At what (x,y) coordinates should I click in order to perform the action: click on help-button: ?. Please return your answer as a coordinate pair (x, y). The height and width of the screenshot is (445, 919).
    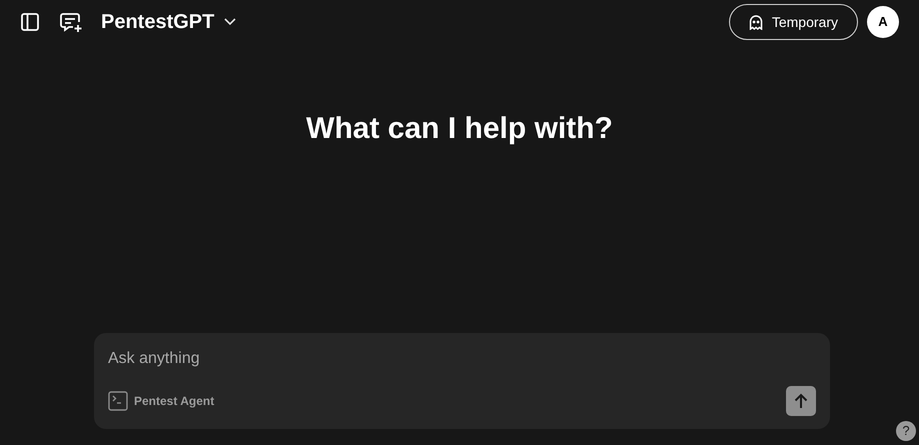
    Looking at the image, I should click on (906, 431).